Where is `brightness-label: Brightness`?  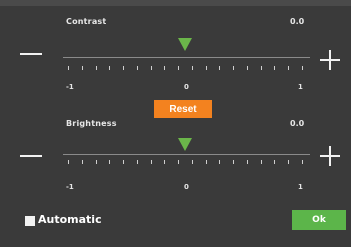 brightness-label: Brightness is located at coordinates (91, 123).